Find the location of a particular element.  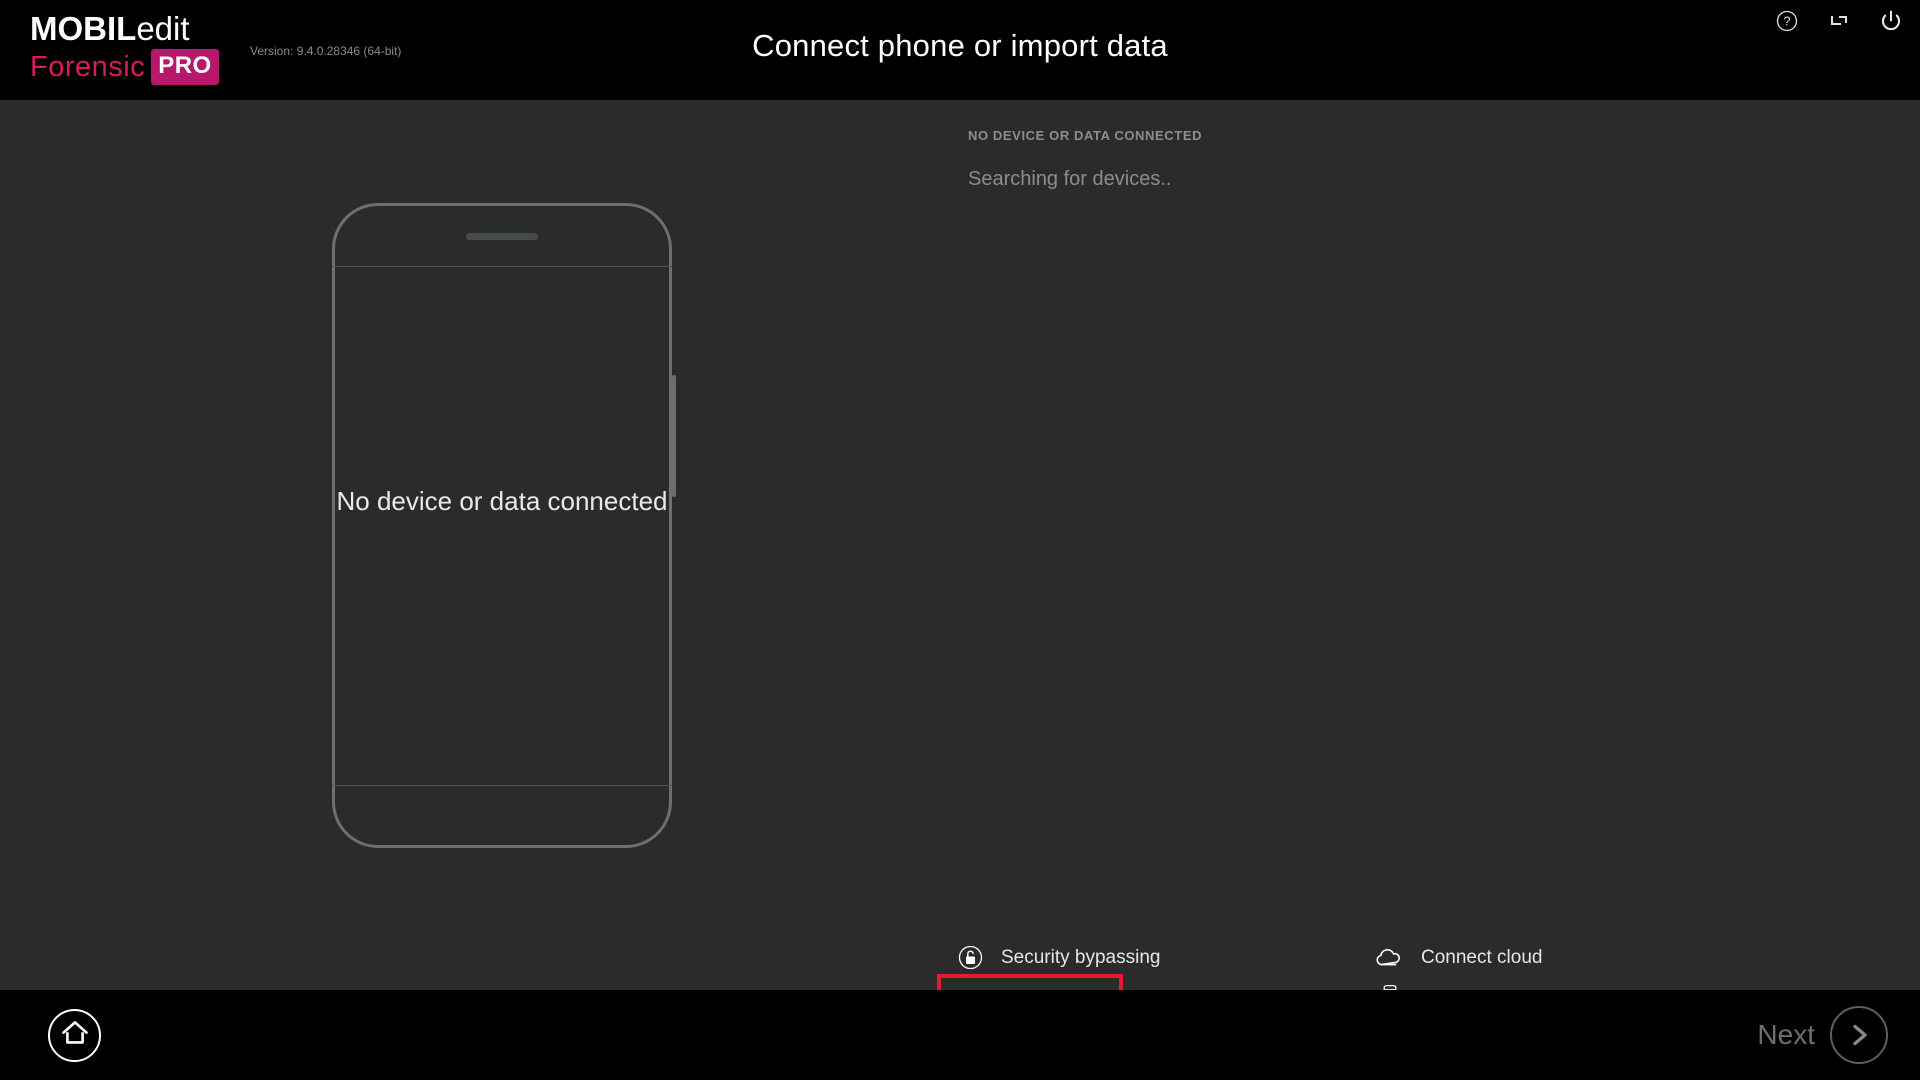

page-title: Connect phone or import data is located at coordinates (960, 45).